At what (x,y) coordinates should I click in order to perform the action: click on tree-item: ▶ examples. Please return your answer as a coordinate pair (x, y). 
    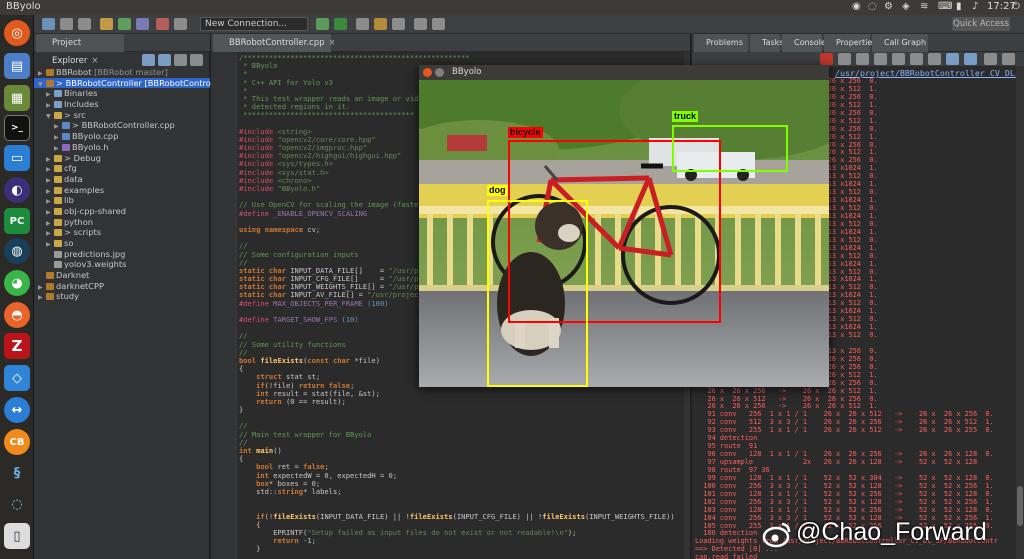
    Looking at the image, I should click on (122, 190).